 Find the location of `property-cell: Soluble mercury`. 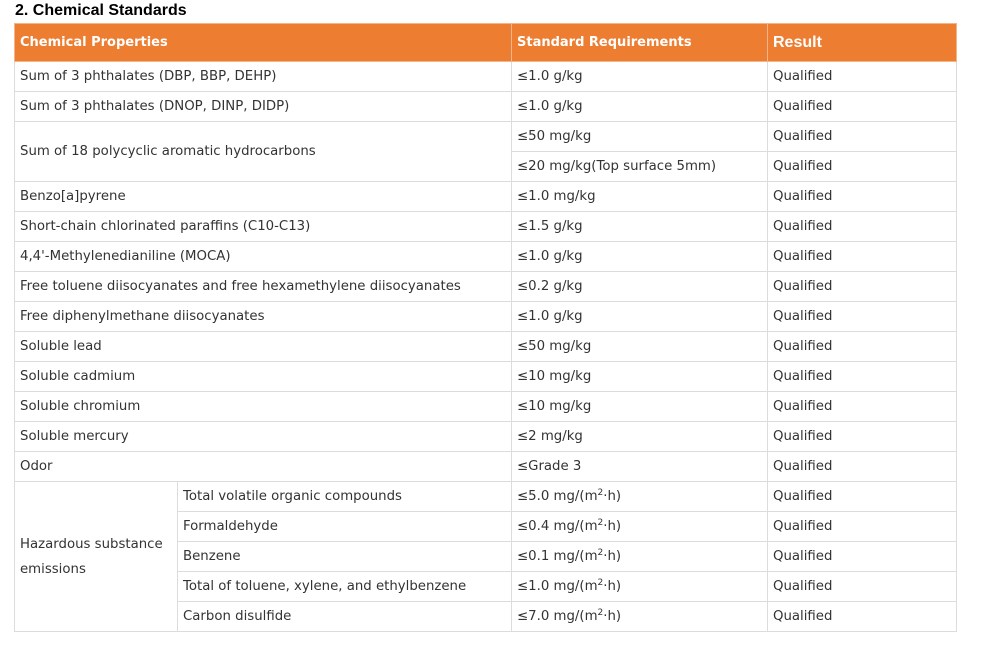

property-cell: Soluble mercury is located at coordinates (263, 436).